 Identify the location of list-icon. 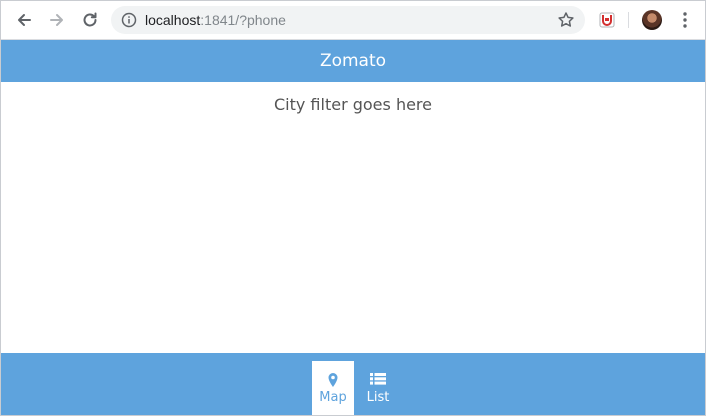
(378, 379).